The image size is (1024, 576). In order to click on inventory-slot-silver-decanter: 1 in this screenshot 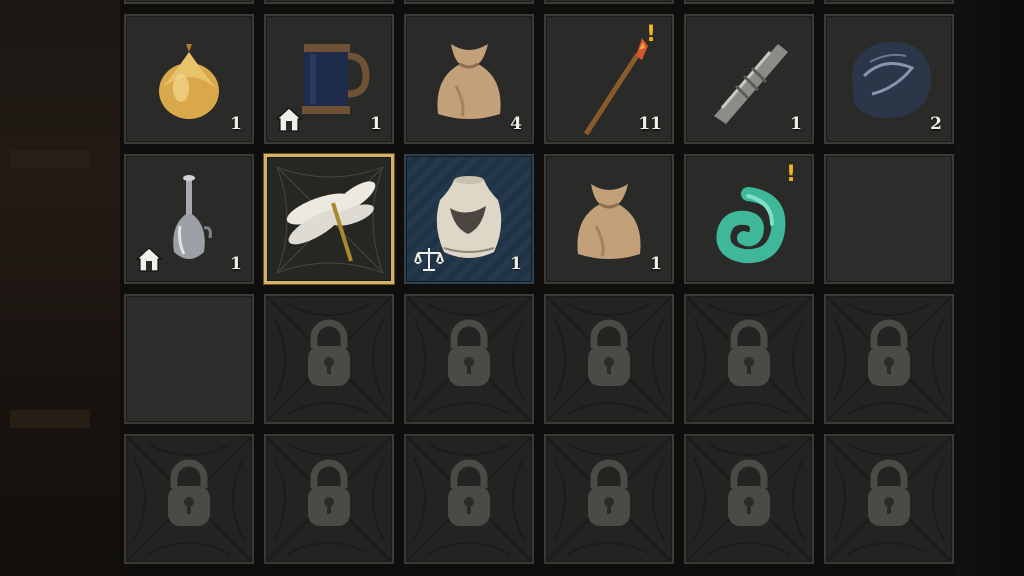, I will do `click(189, 219)`.